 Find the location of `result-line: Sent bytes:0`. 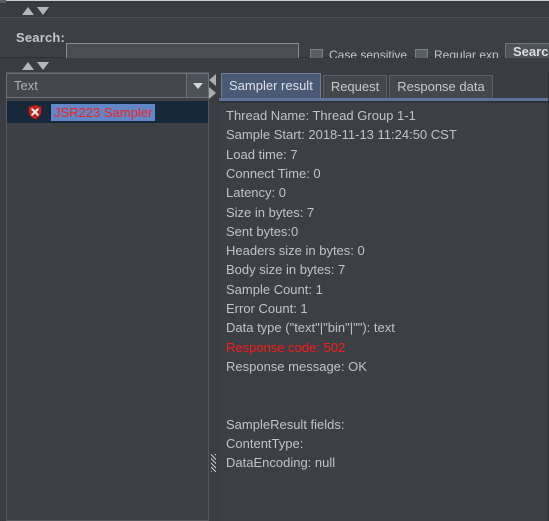

result-line: Sent bytes:0 is located at coordinates (262, 231).